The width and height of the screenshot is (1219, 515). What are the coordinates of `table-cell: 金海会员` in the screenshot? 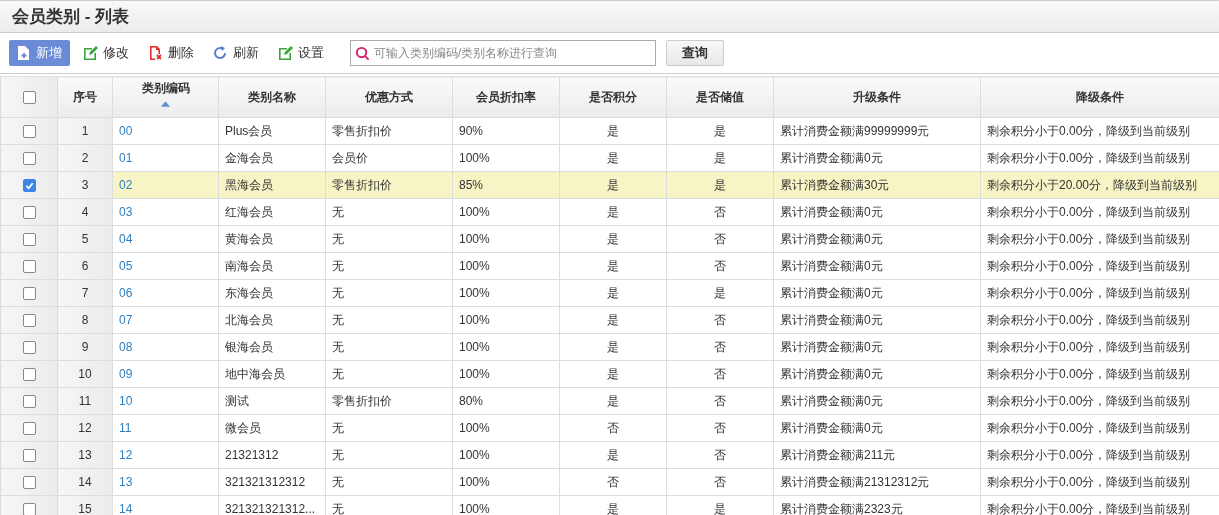 It's located at (249, 157).